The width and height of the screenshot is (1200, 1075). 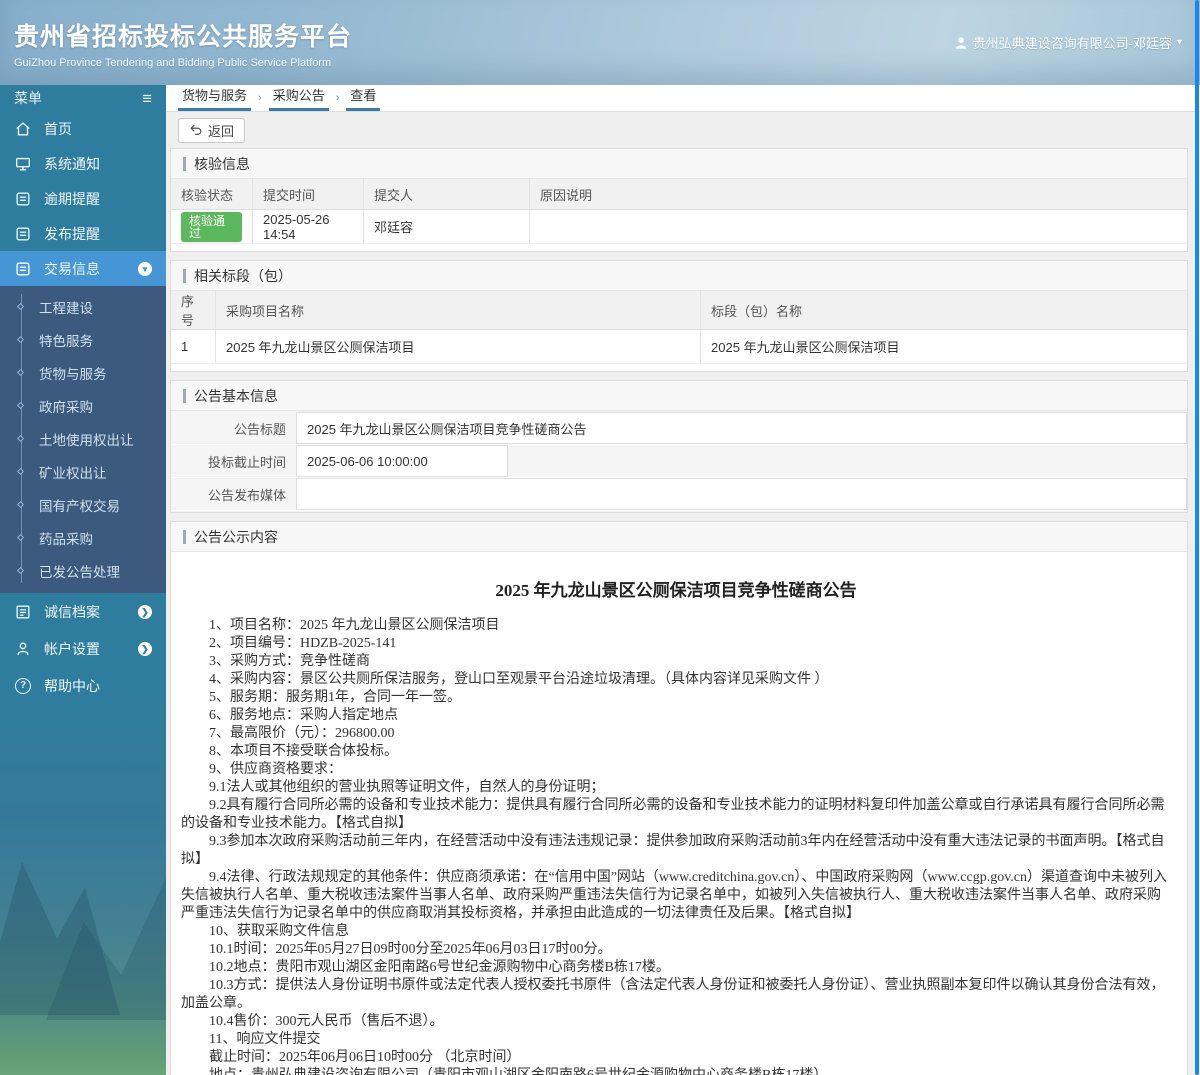 I want to click on sidebar-subitem: 工程建设, so click(x=83, y=306).